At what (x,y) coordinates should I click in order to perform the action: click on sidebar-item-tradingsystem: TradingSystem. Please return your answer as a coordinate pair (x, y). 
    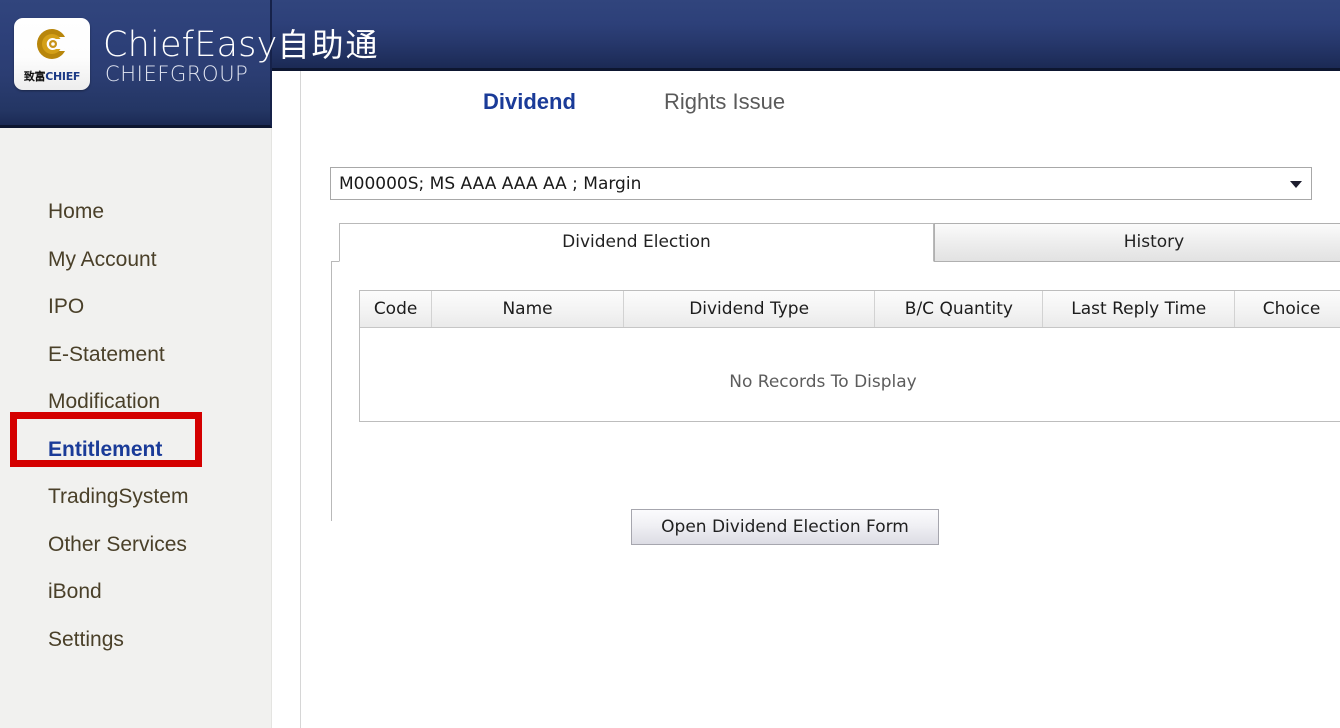
    Looking at the image, I should click on (136, 497).